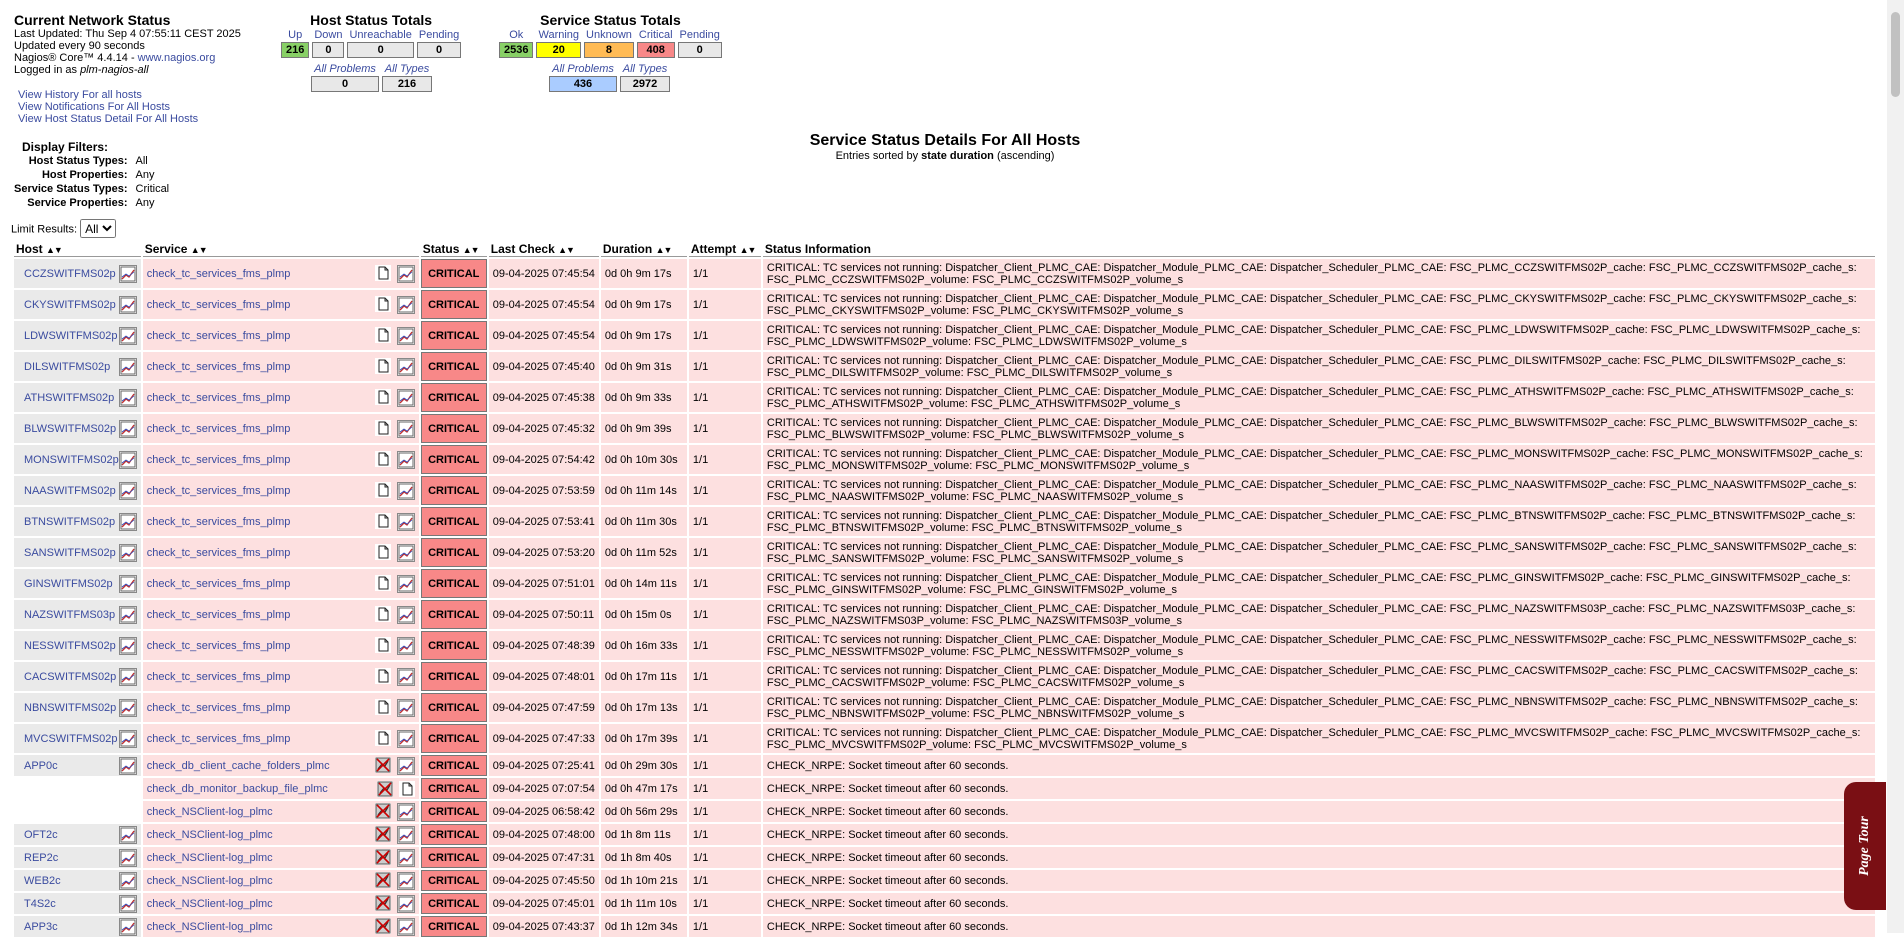 The image size is (1904, 939). I want to click on svc-warning-header: Warning, so click(558, 35).